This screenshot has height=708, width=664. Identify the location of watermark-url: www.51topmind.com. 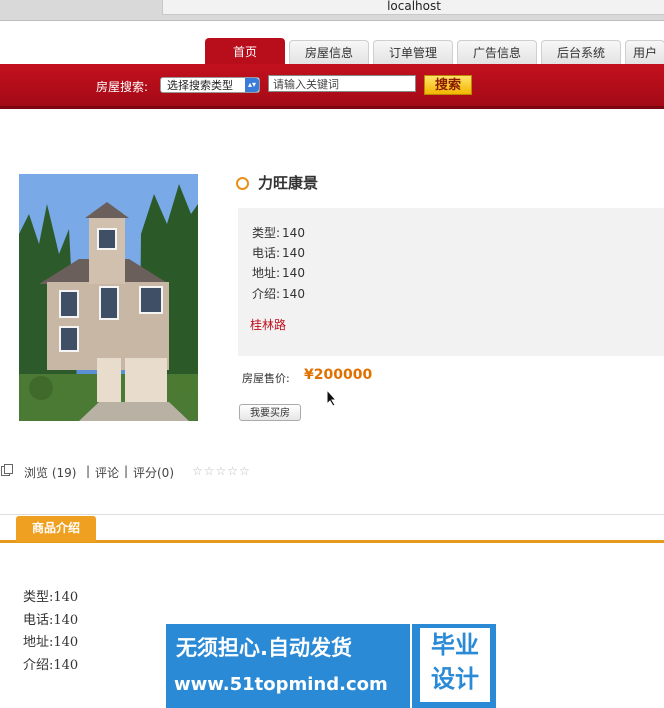
(281, 684).